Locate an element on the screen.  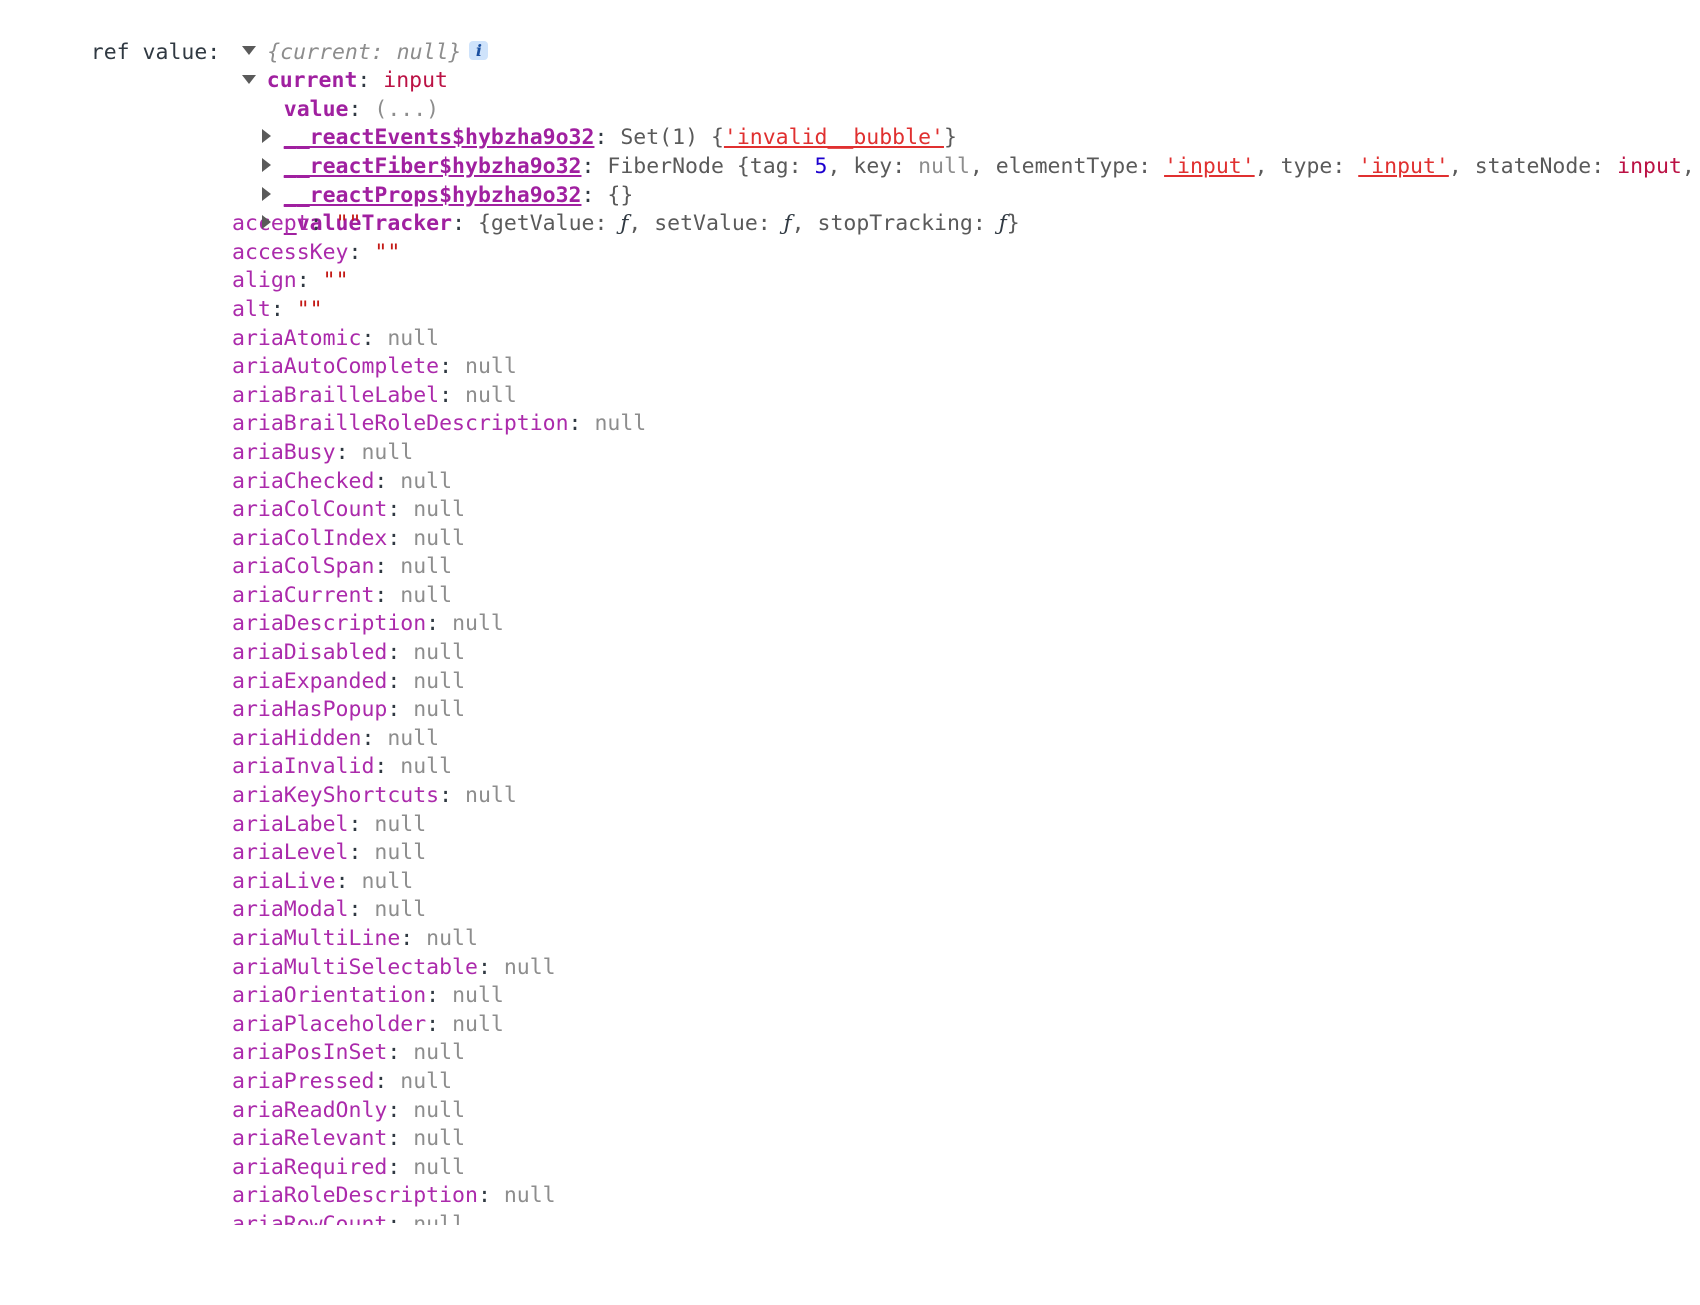
fiber-key-type: type is located at coordinates (1306, 166).